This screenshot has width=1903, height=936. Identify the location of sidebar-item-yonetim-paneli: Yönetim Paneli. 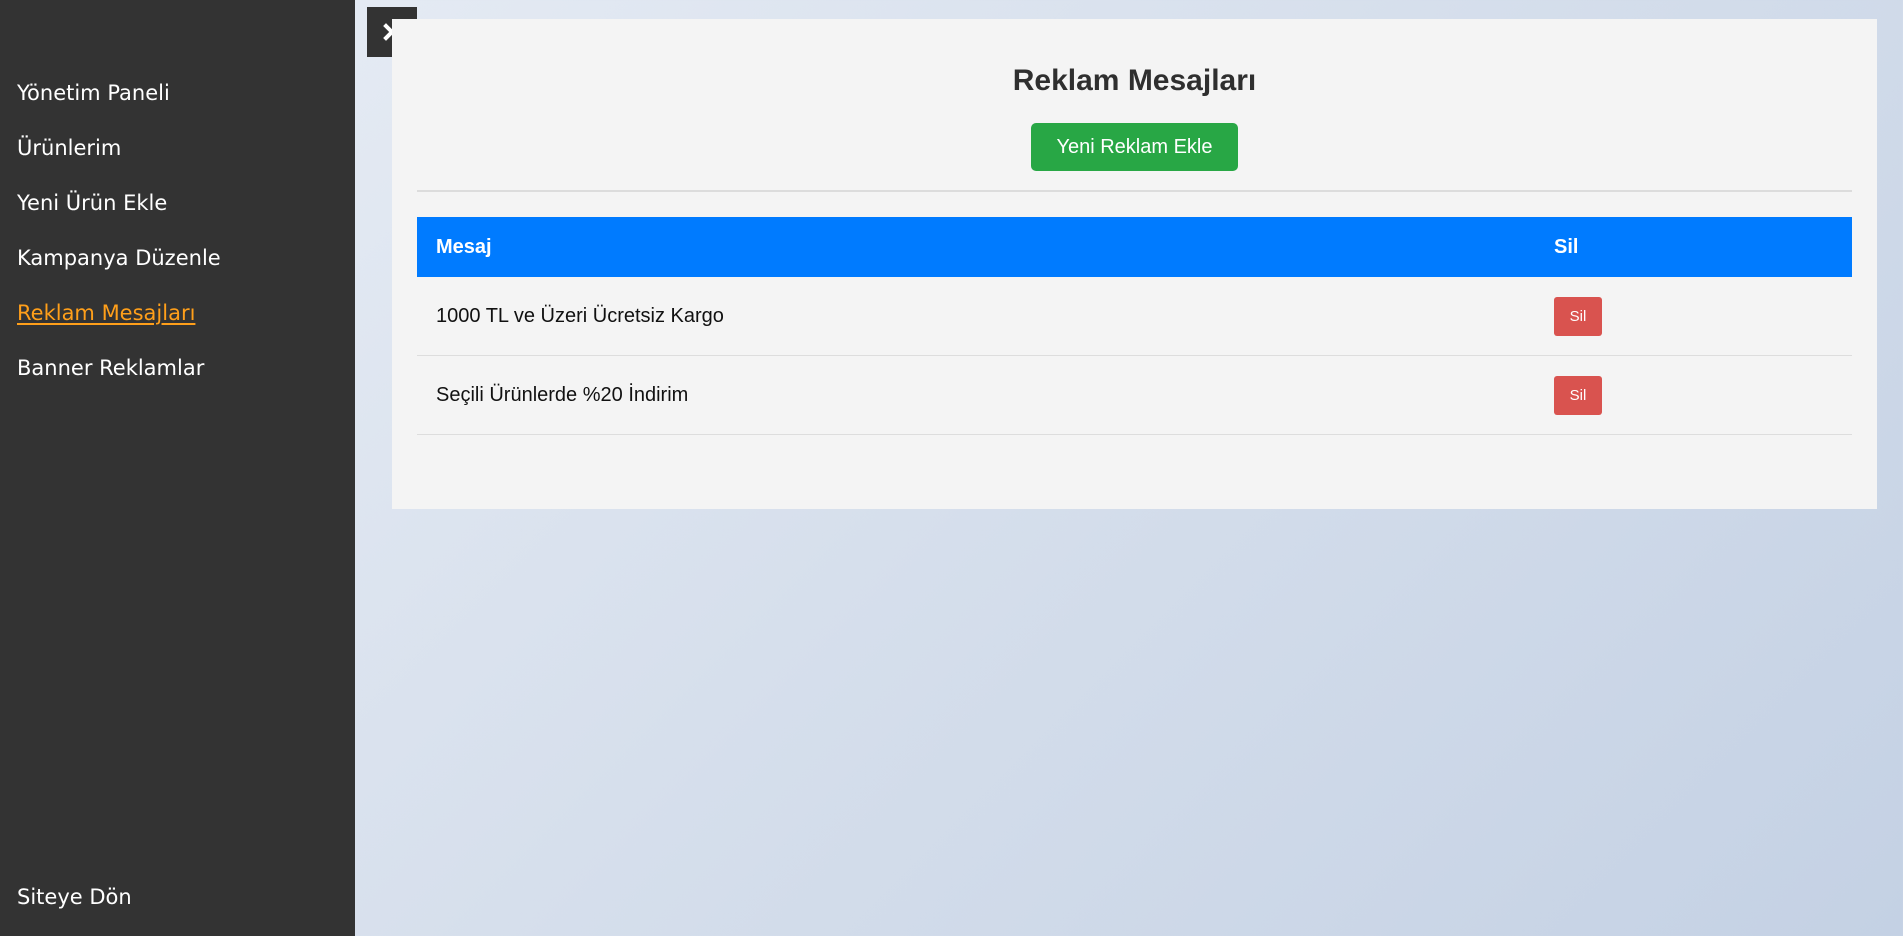
(119, 93).